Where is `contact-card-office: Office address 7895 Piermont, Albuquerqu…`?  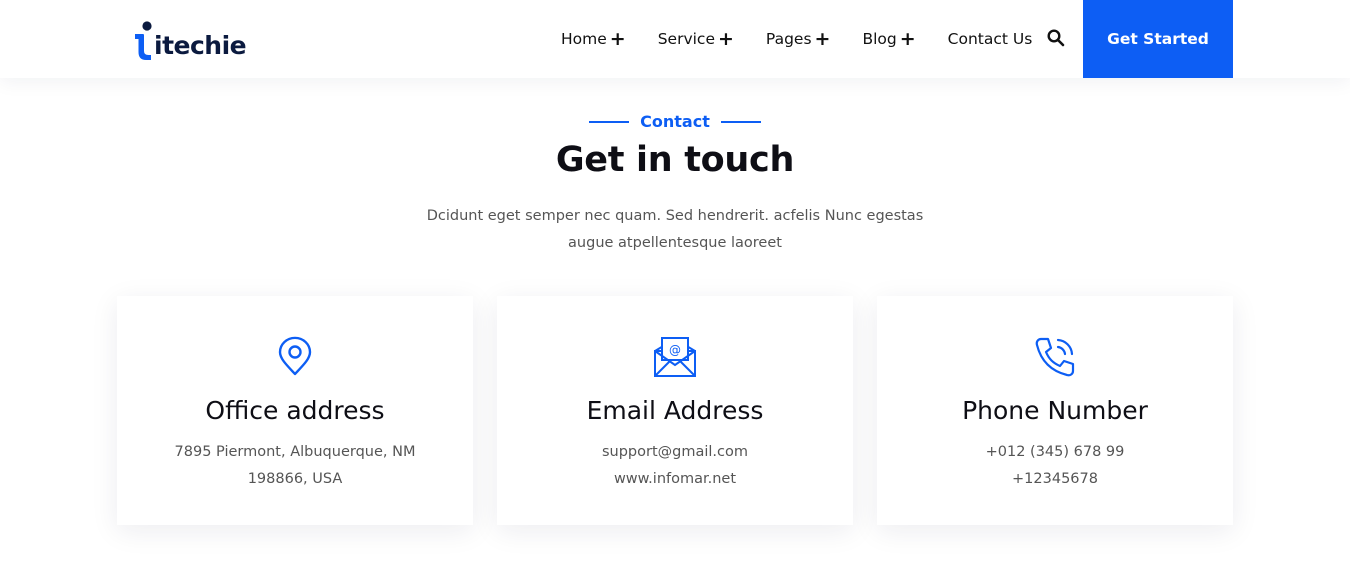 contact-card-office: Office address 7895 Piermont, Albuquerqu… is located at coordinates (295, 410).